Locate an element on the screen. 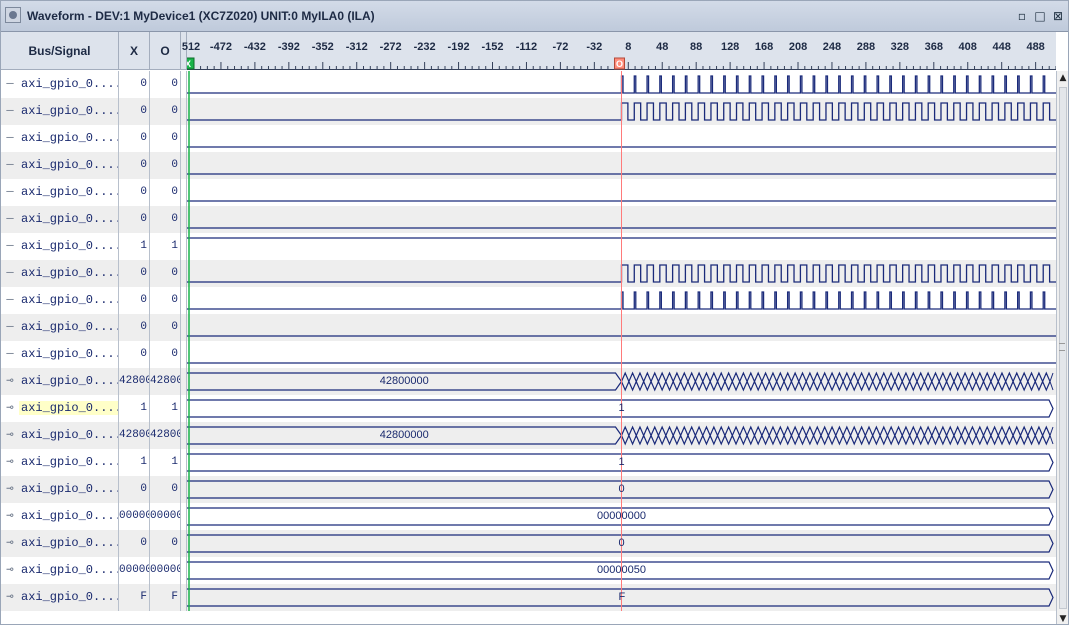 This screenshot has height=625, width=1069. ruler-tick-label: 128 is located at coordinates (730, 47).